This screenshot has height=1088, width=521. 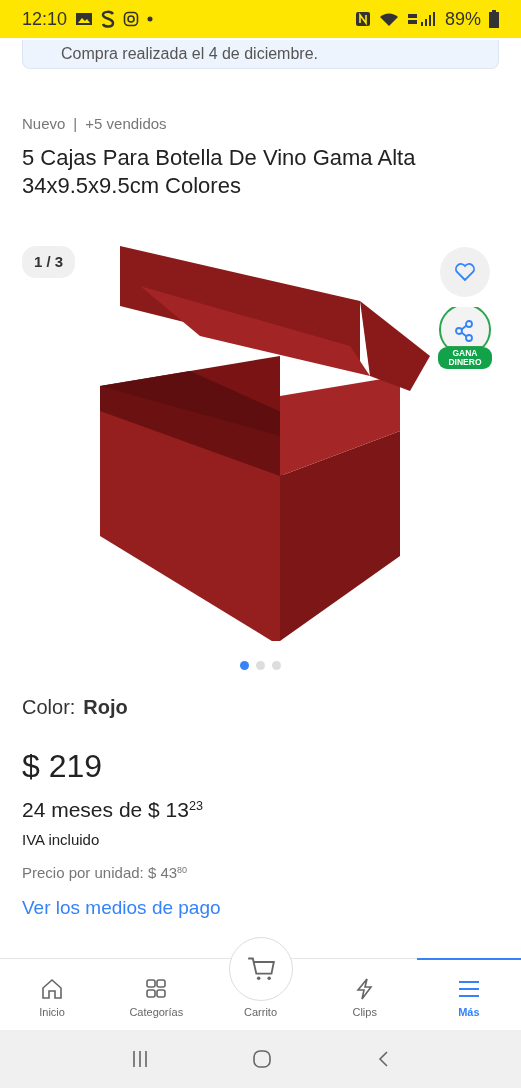 I want to click on color-label: Color:, so click(x=49, y=707).